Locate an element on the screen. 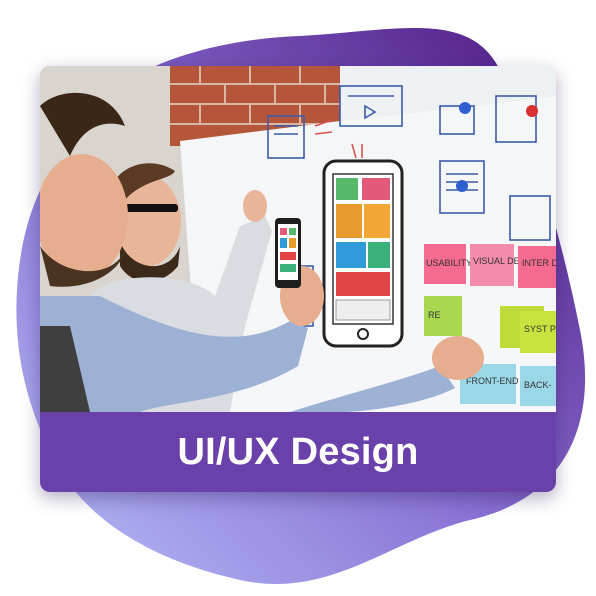 The width and height of the screenshot is (596, 596). caption-bar: UI/UX Design is located at coordinates (298, 452).